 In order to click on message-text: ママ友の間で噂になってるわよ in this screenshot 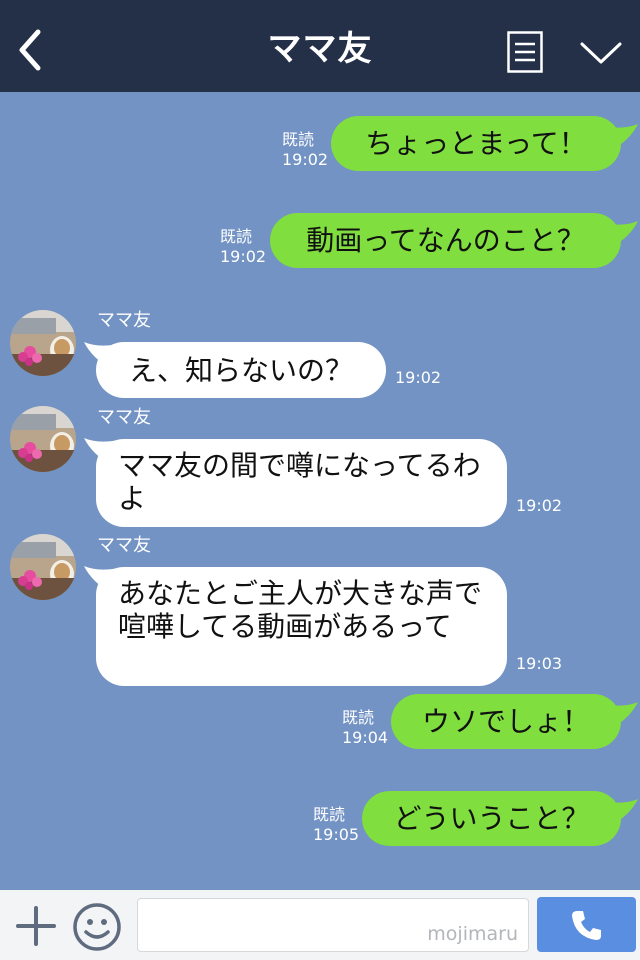, I will do `click(299, 482)`.